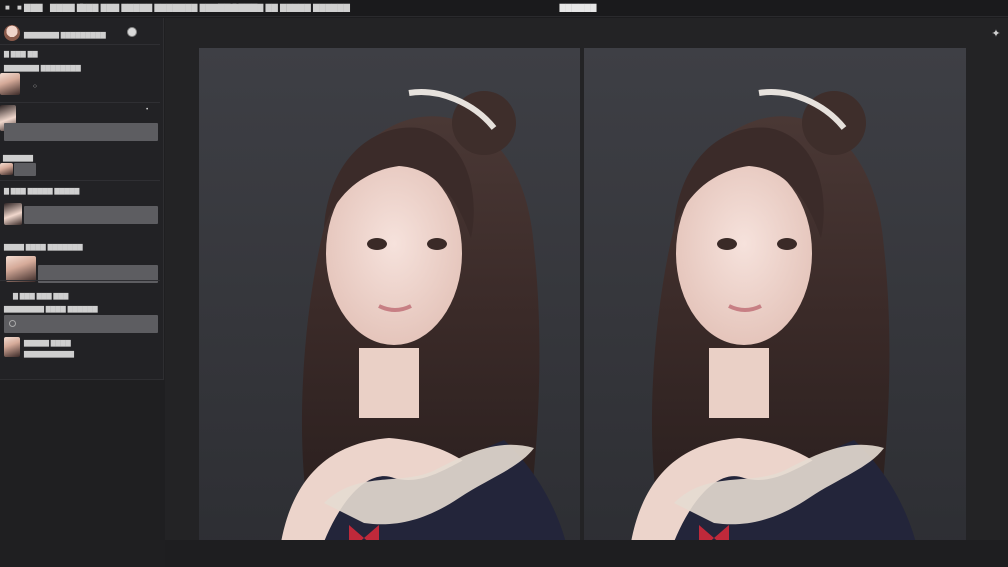 The height and width of the screenshot is (567, 1008). I want to click on radio-icon: ○, so click(35, 86).